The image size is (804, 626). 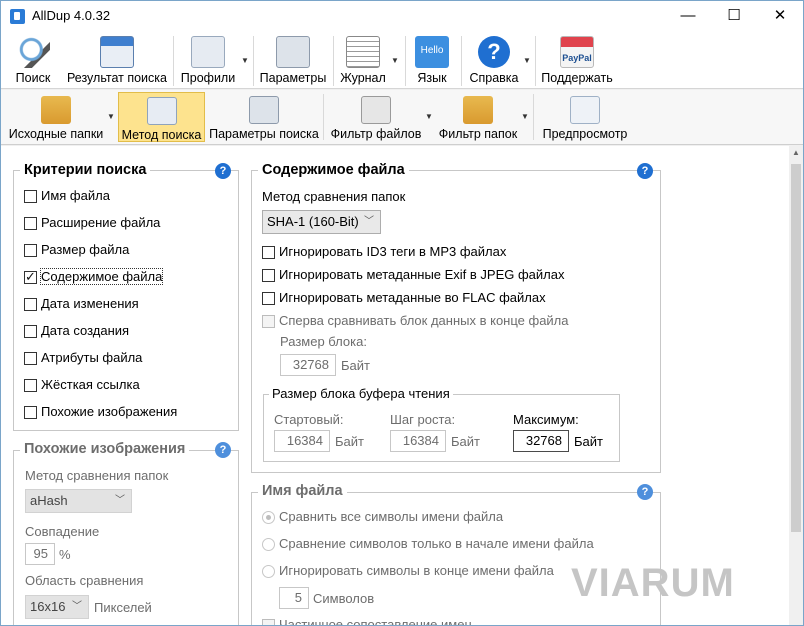 I want to click on search-criteria-title: Критерии поиска, so click(x=85, y=170).